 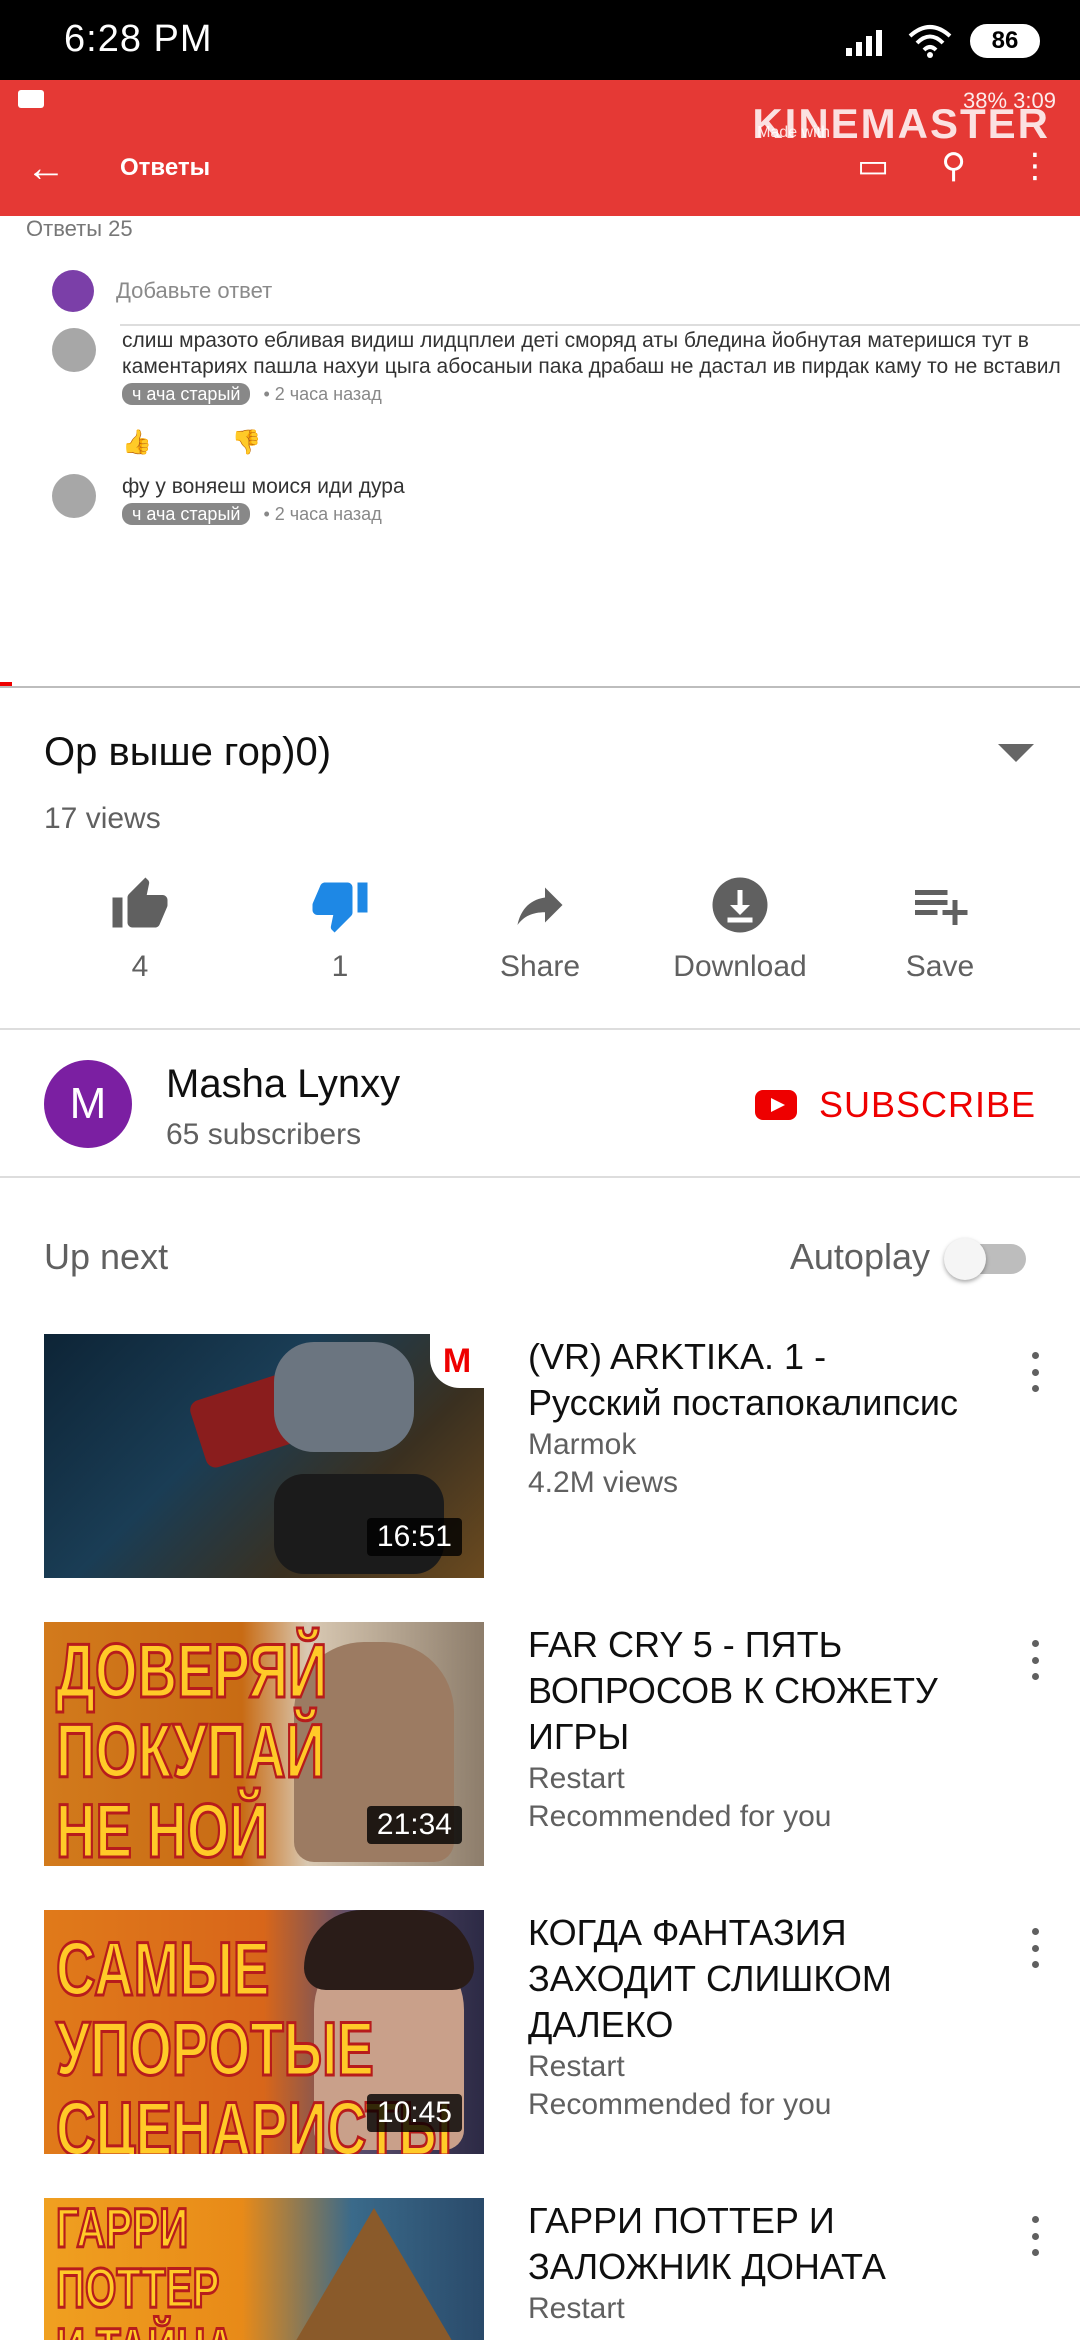 I want to click on wifi-icon, so click(x=930, y=41).